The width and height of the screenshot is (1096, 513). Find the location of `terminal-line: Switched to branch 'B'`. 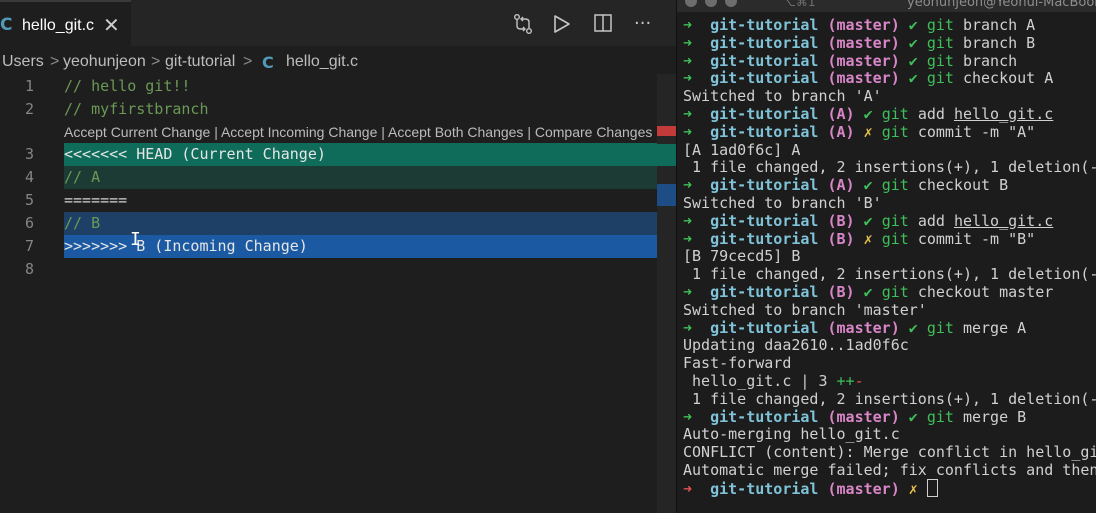

terminal-line: Switched to branch 'B' is located at coordinates (782, 203).